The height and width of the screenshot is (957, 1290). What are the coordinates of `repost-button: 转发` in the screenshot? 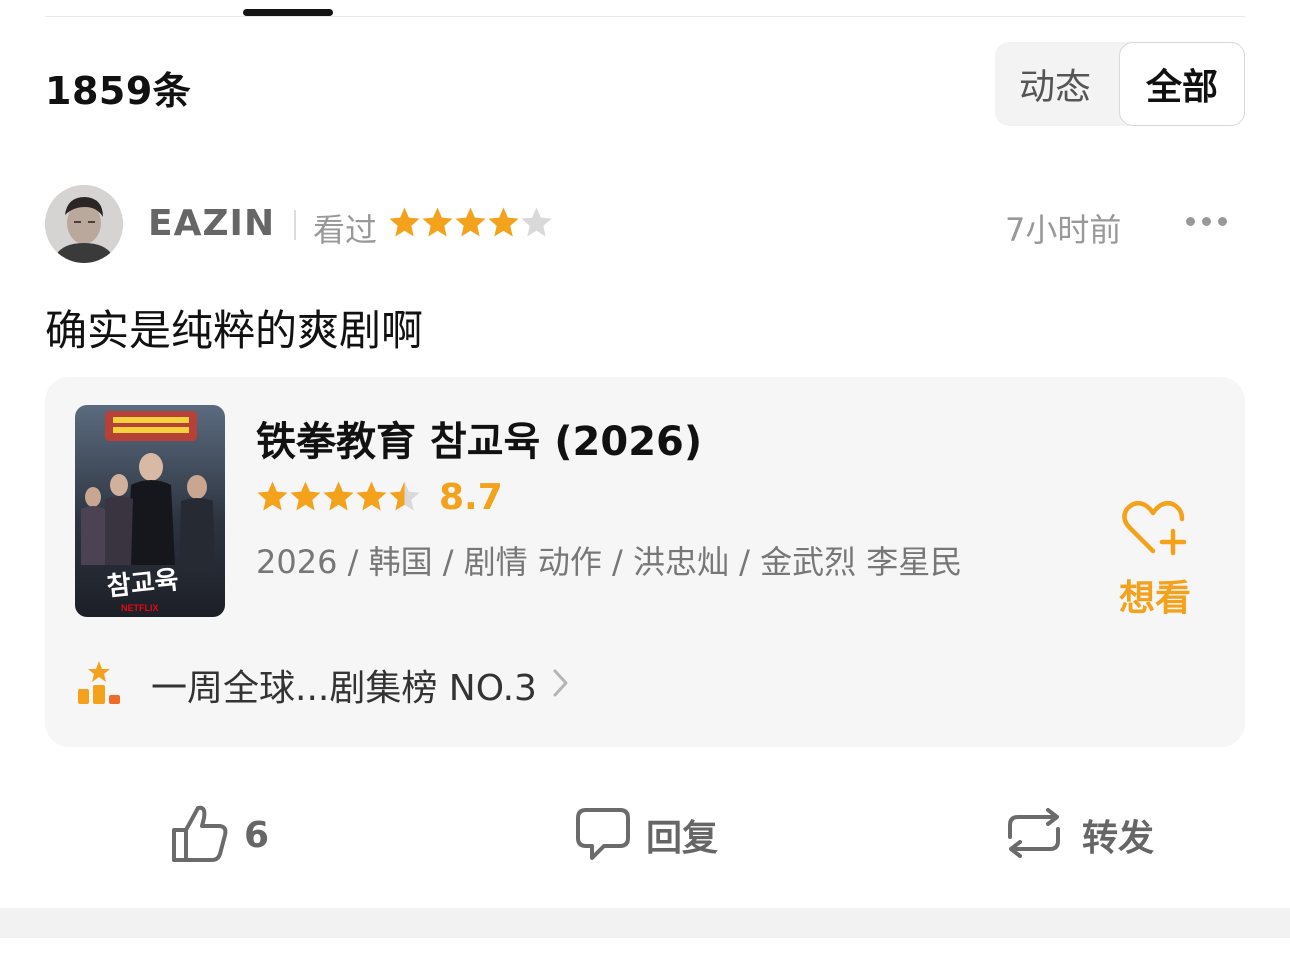 It's located at (1077, 835).